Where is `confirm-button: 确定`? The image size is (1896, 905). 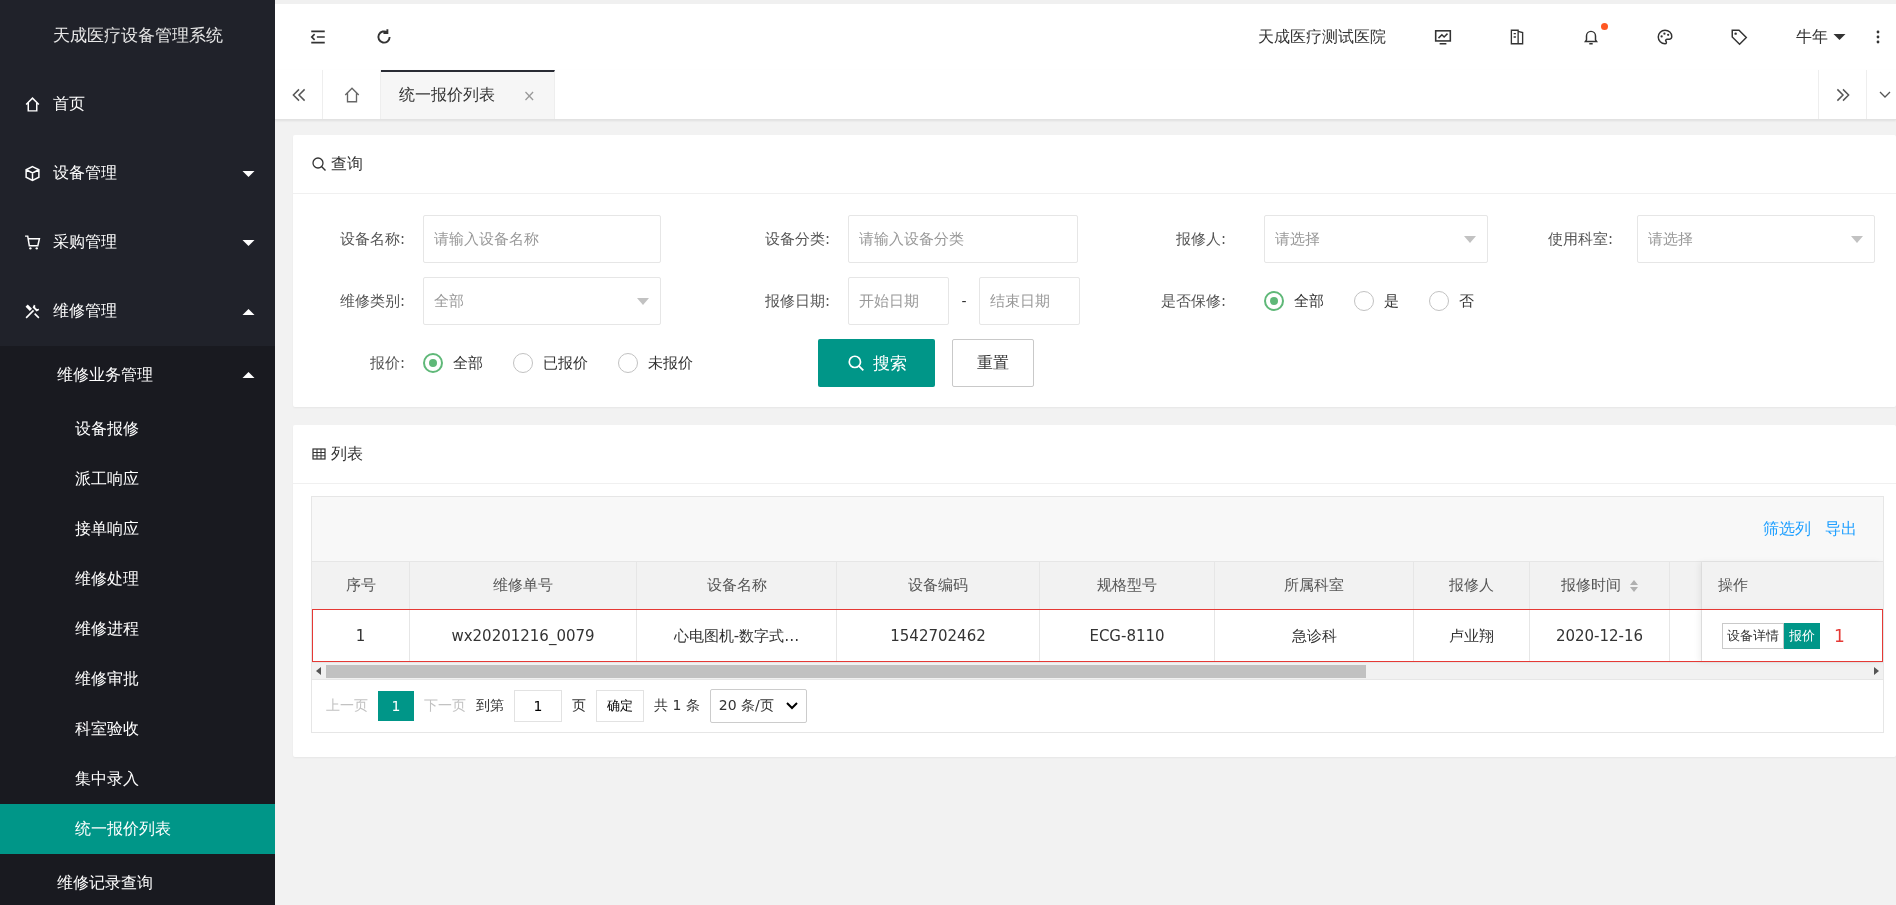
confirm-button: 确定 is located at coordinates (620, 706).